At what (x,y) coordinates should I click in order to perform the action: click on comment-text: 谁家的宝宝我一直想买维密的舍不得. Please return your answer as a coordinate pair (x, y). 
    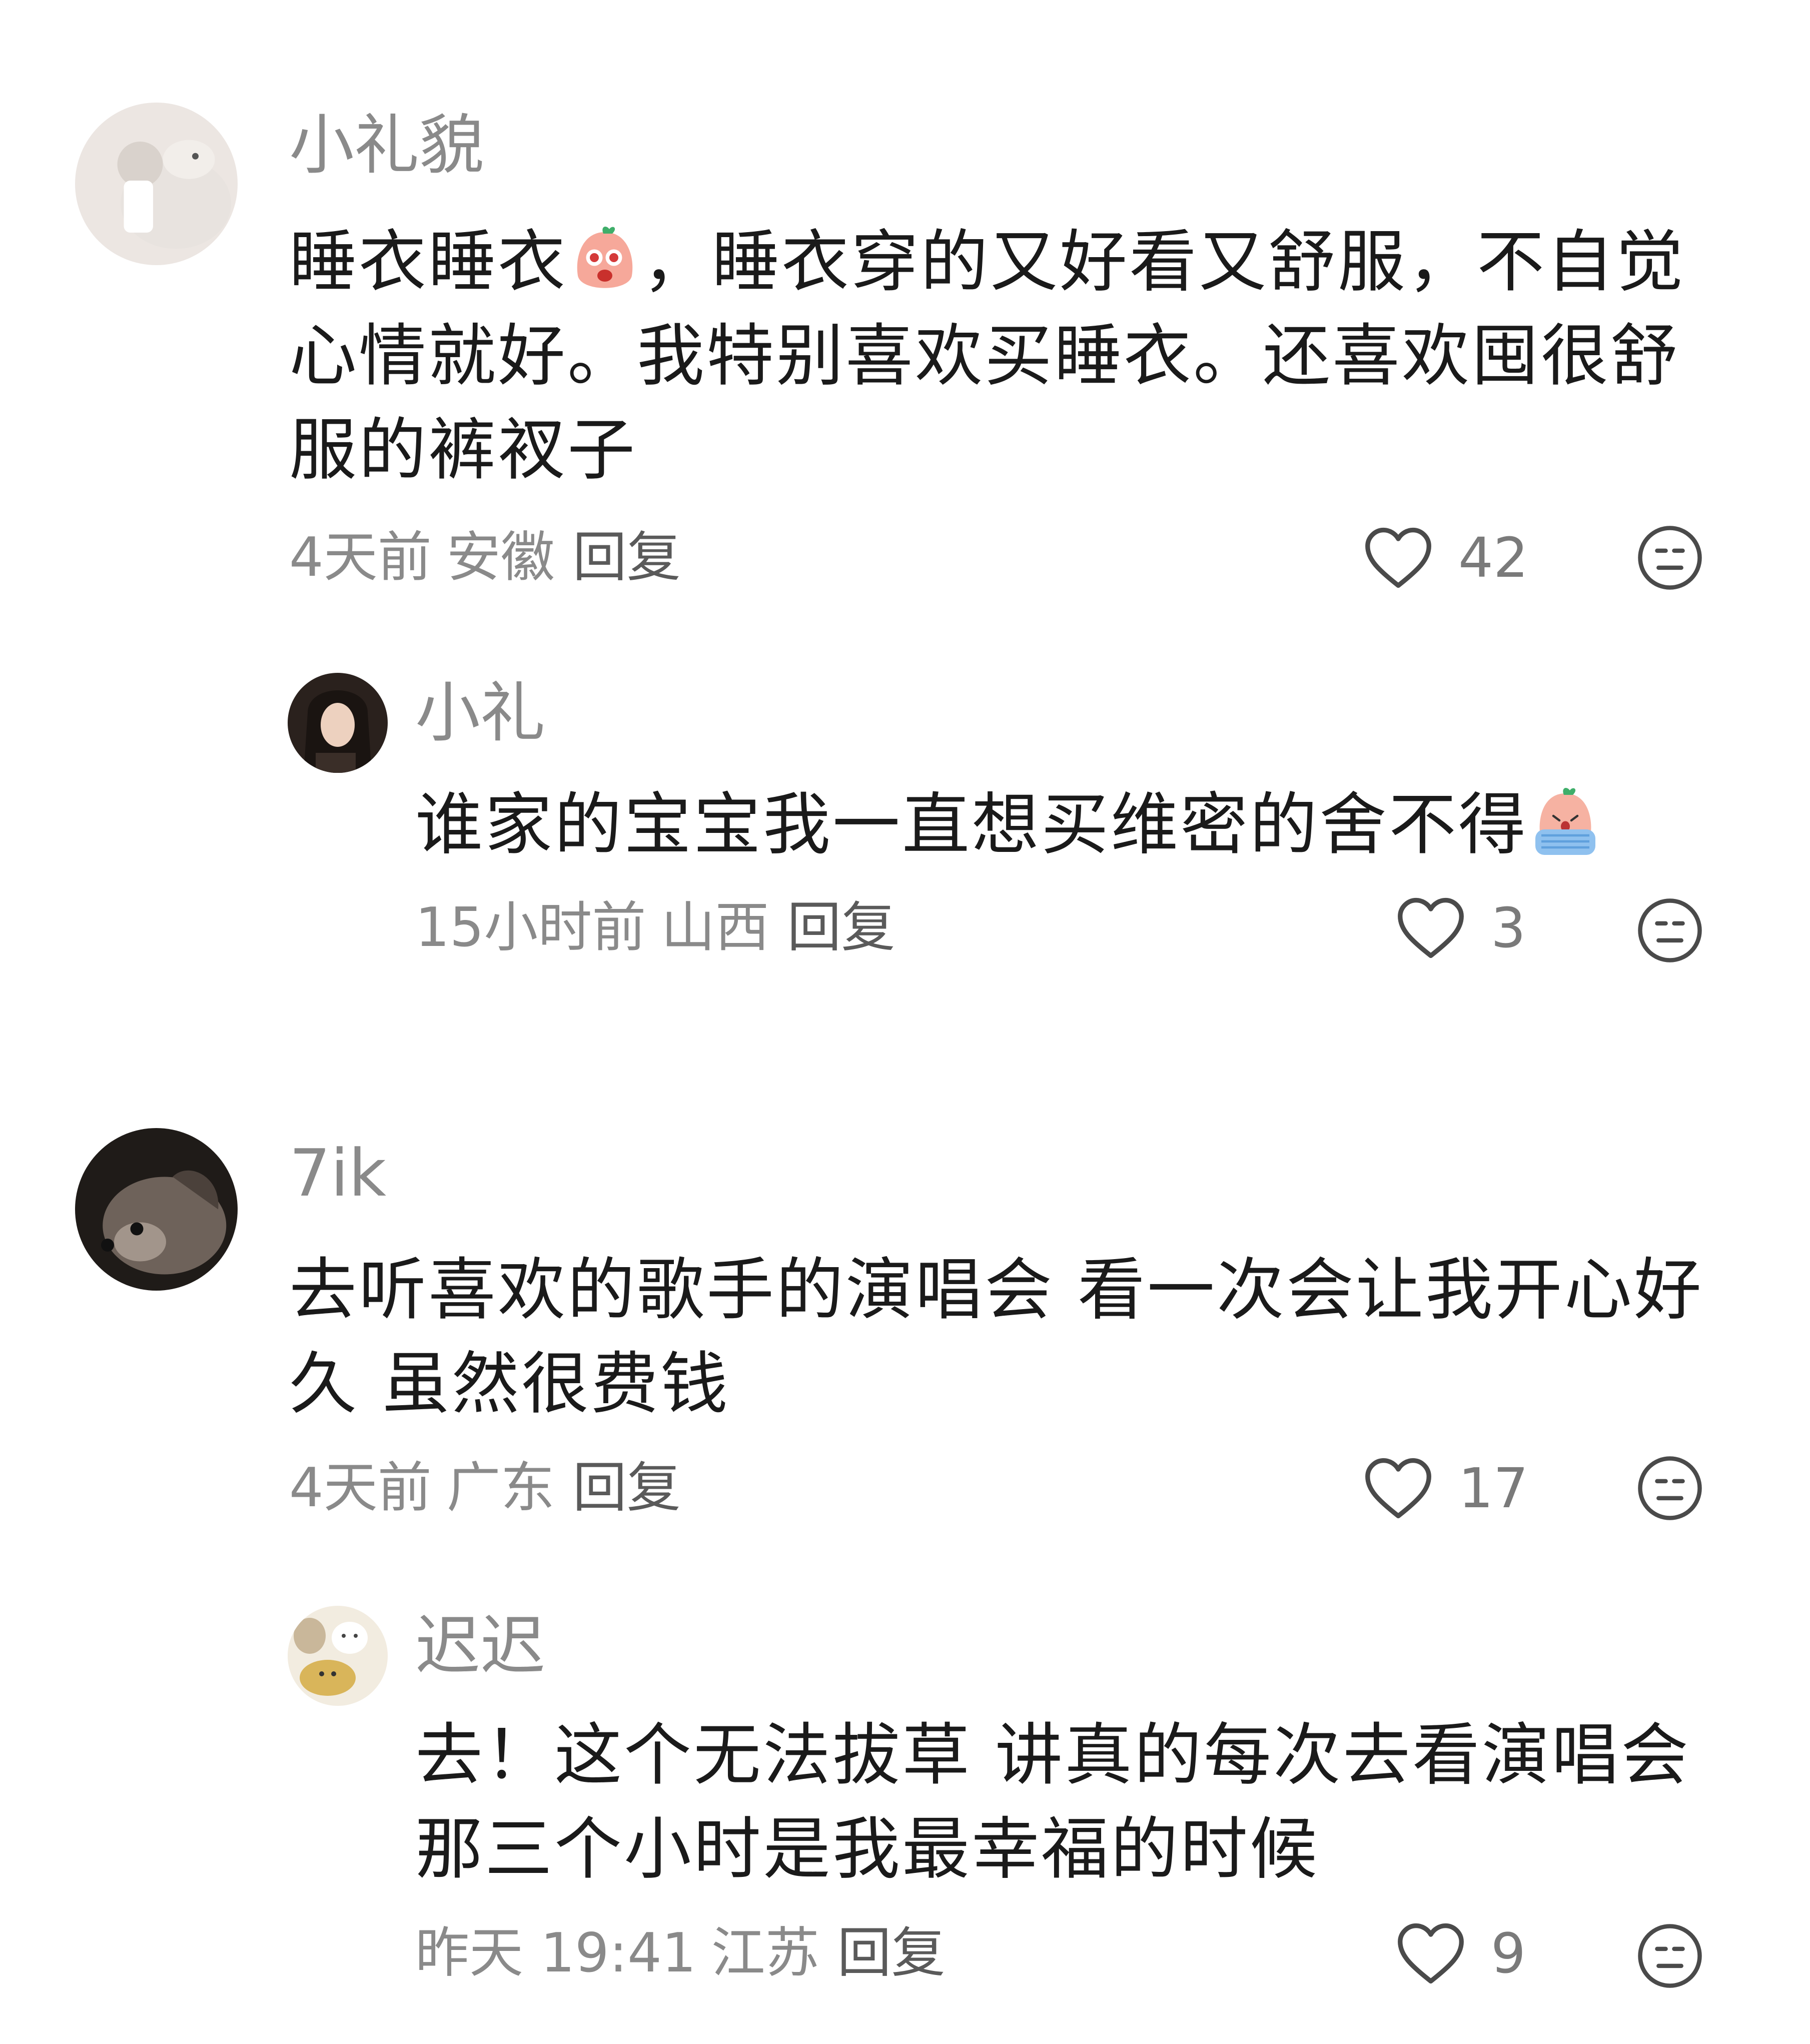
    Looking at the image, I should click on (1070, 825).